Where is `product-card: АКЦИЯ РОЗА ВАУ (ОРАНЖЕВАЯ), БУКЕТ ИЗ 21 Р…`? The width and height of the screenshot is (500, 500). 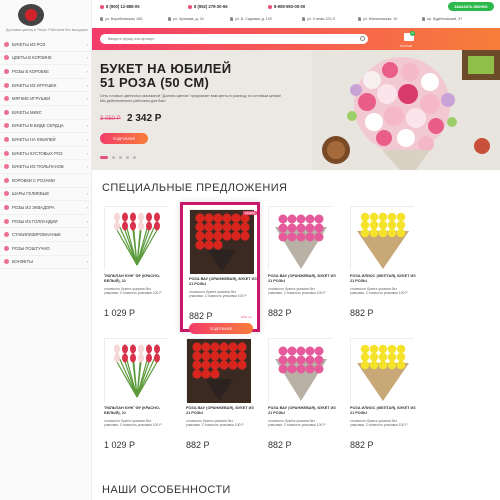
product-card: АКЦИЯ РОЗА ВАУ (ОРАНЖЕВАЯ), БУКЕТ ИЗ 21 Р… is located at coordinates (220, 268).